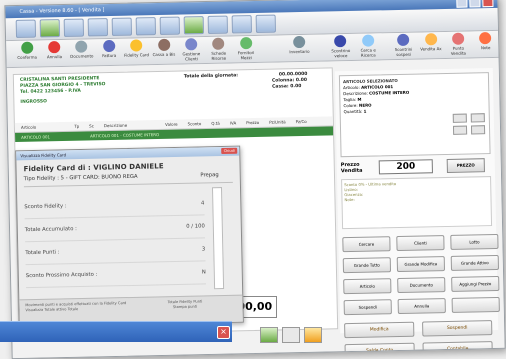  I want to click on grid-icon, so click(241, 24).